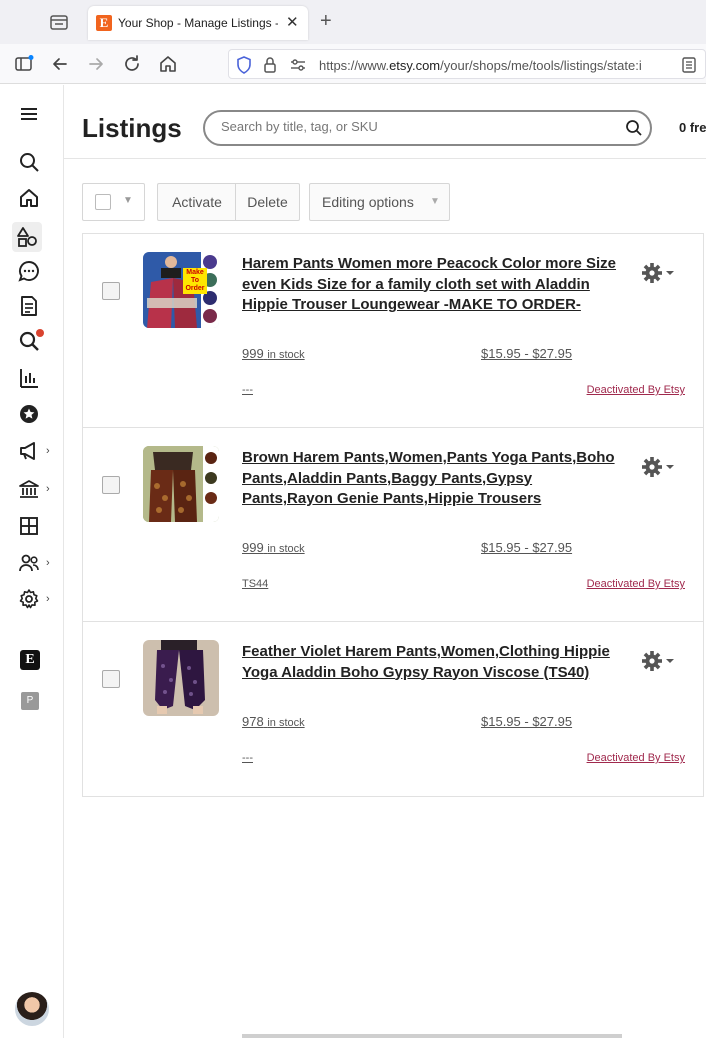 This screenshot has height=1038, width=706. I want to click on next-listing-peek, so click(393, 1034).